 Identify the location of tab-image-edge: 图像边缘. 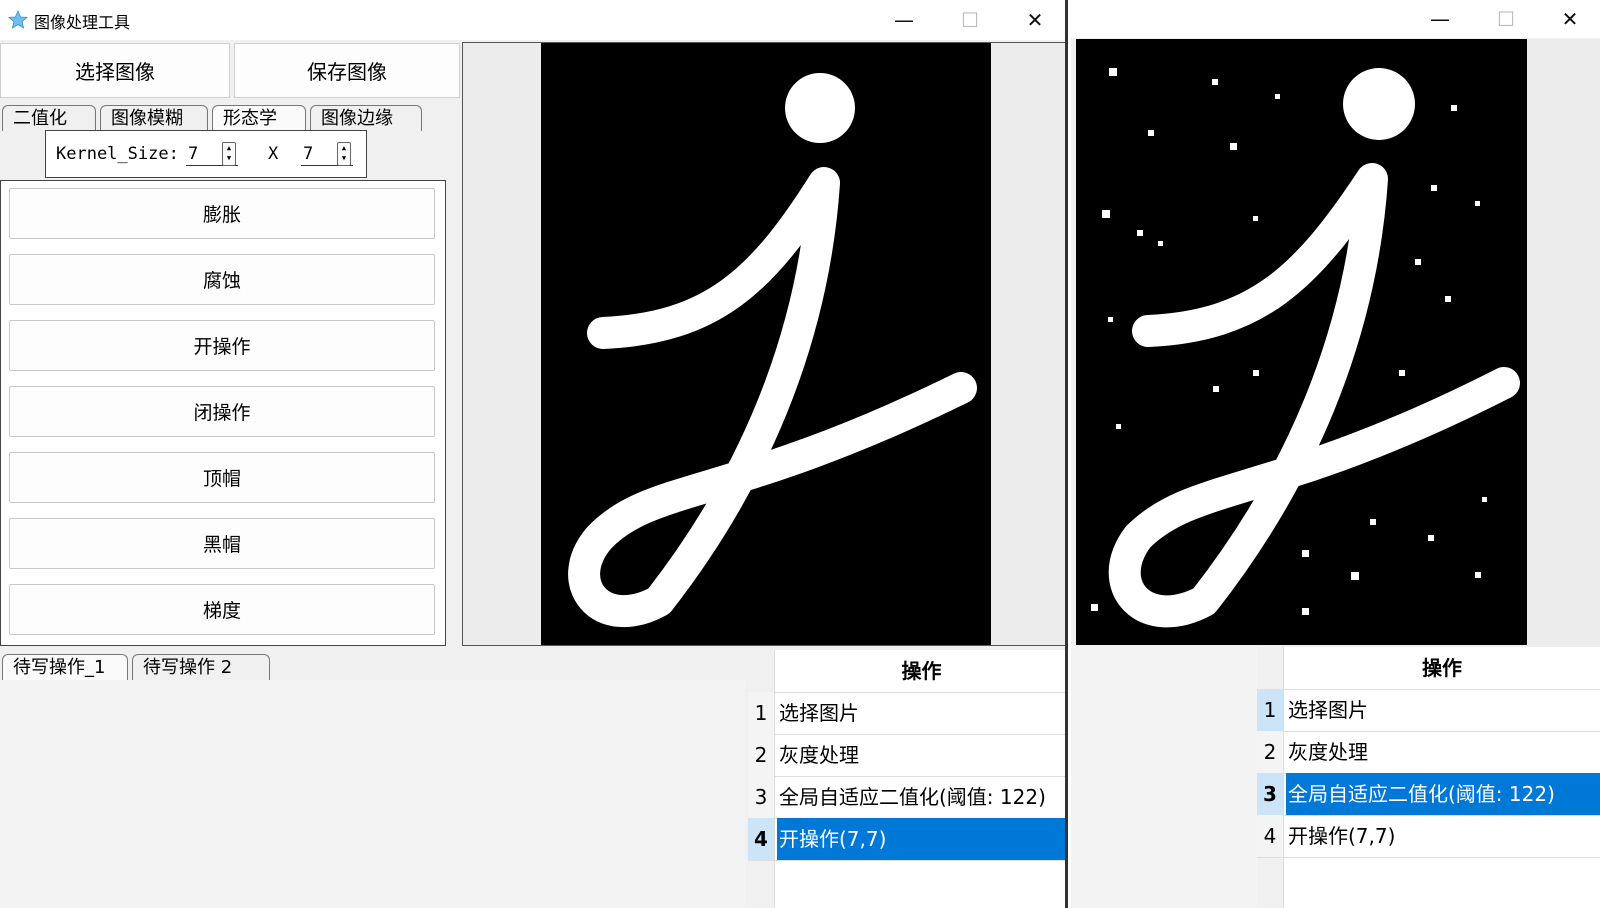
(366, 118).